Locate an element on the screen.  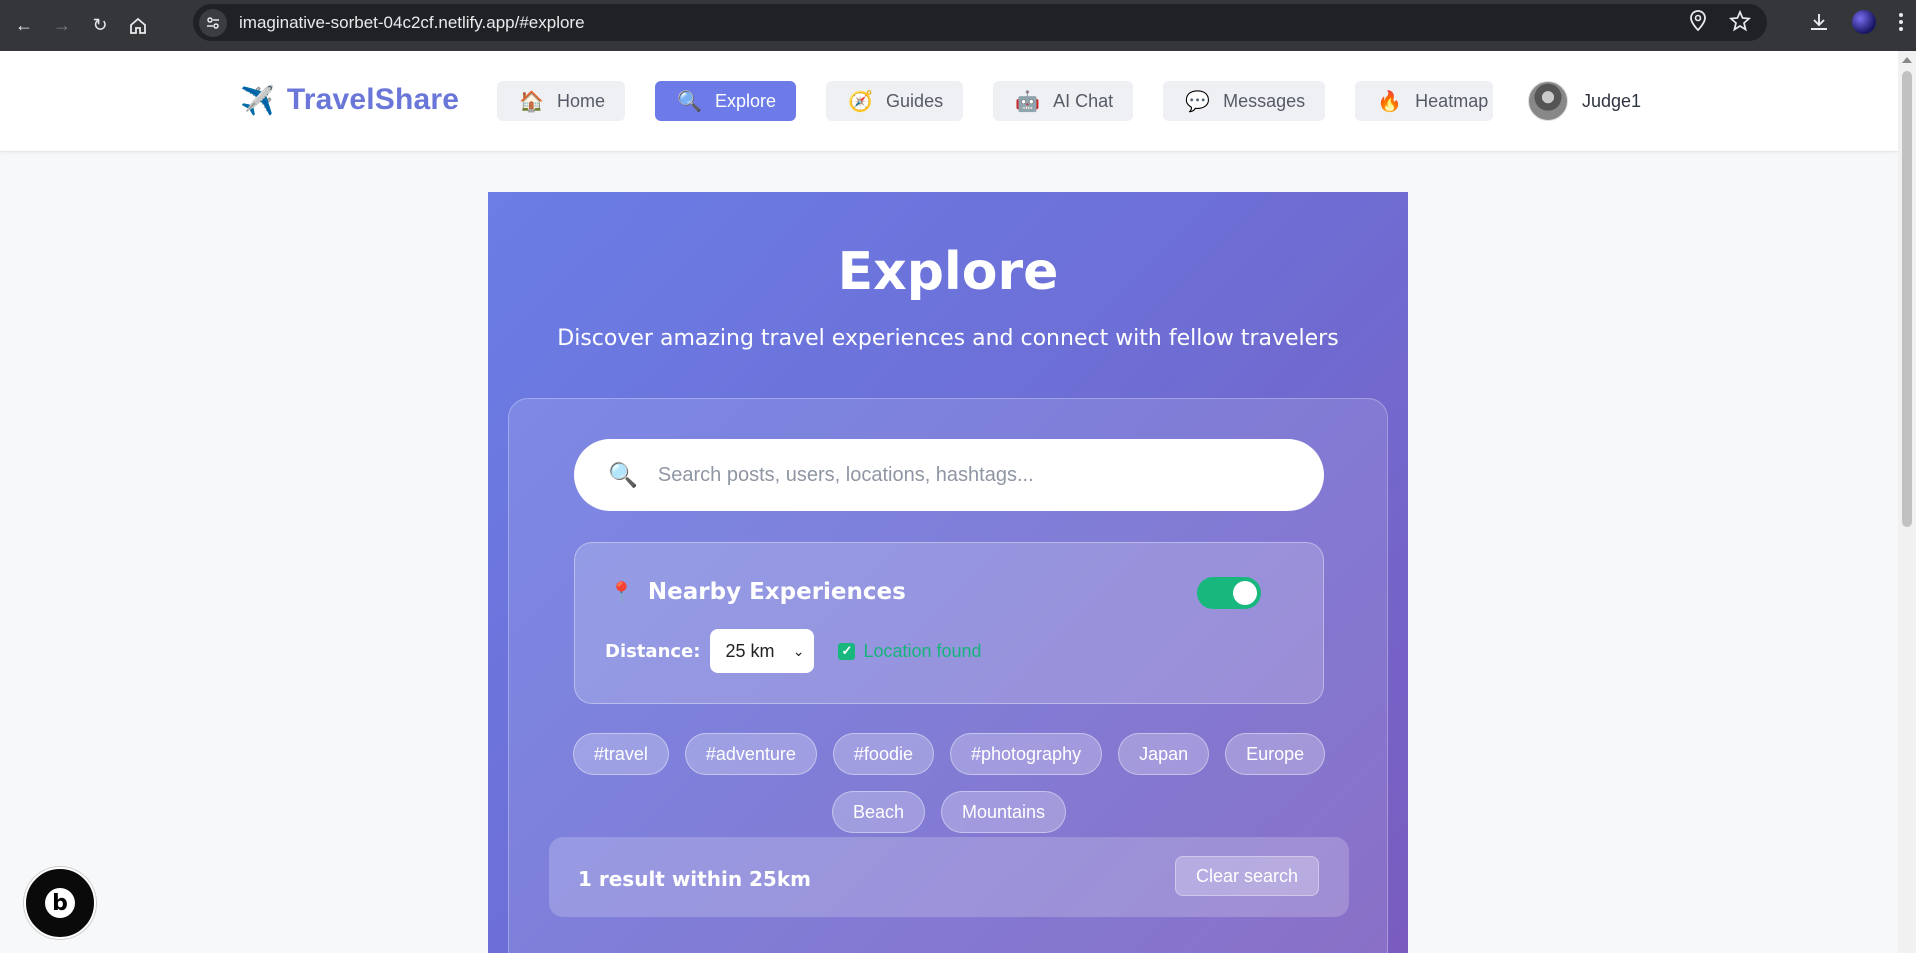
robot-icon: 🤖 is located at coordinates (1027, 101).